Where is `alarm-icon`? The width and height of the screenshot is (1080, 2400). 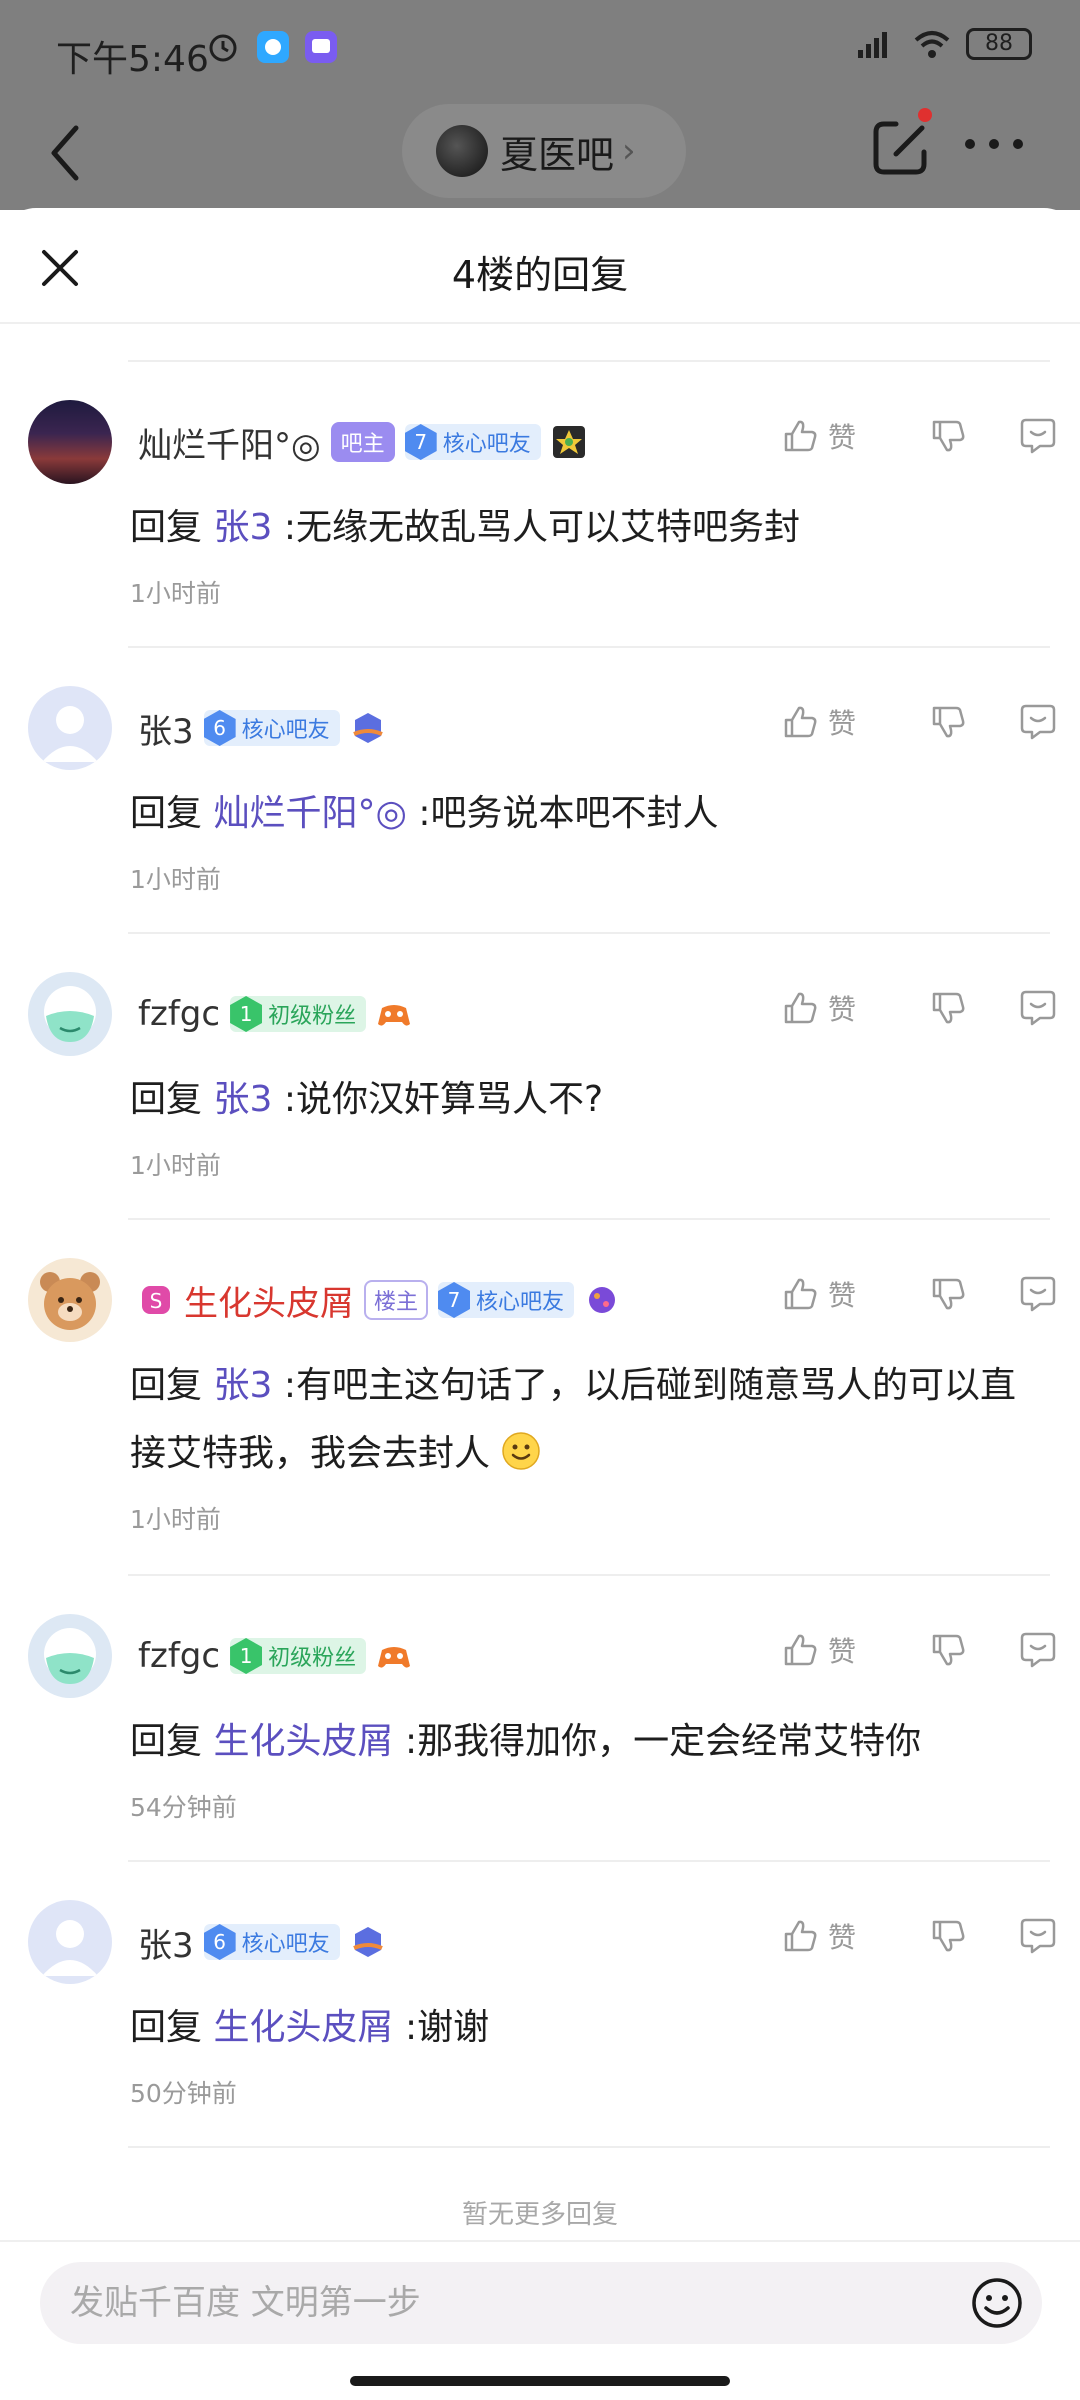 alarm-icon is located at coordinates (223, 48).